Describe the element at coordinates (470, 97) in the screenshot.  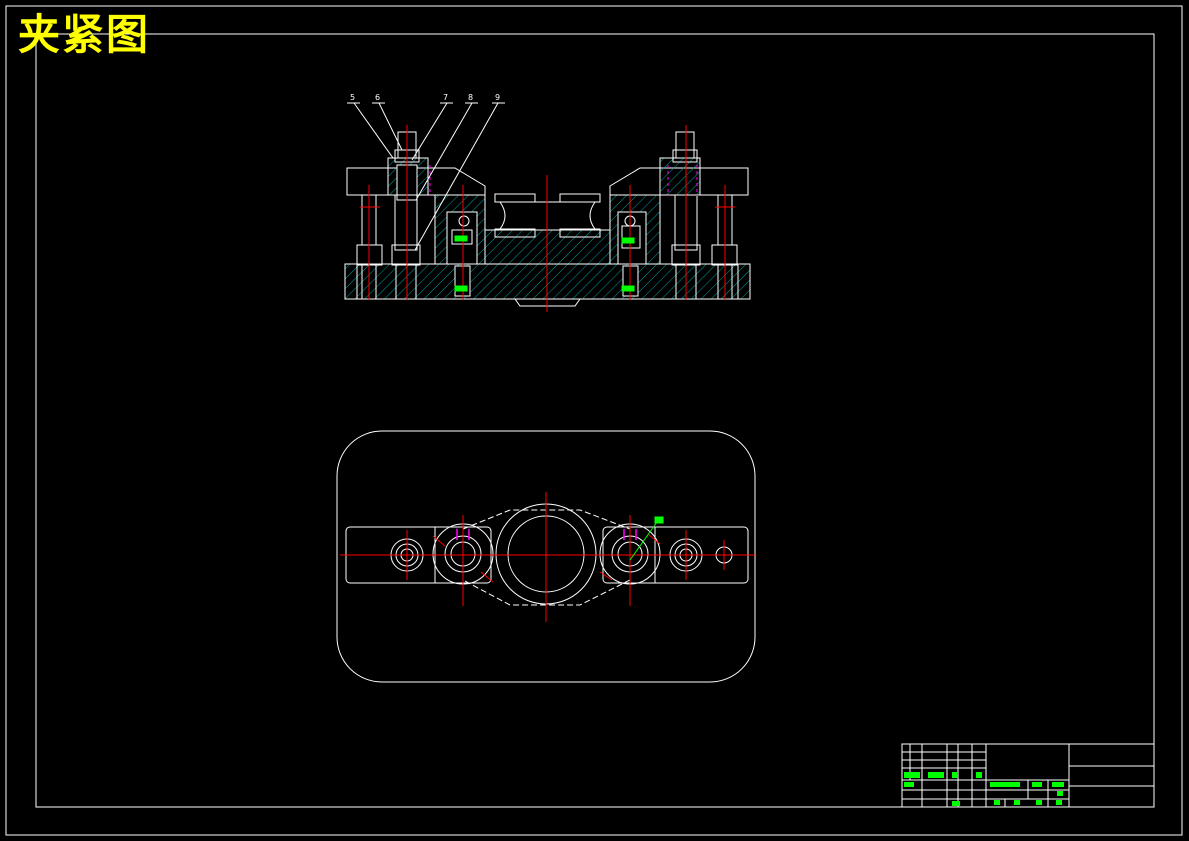
I see `part-label-8: 8` at that location.